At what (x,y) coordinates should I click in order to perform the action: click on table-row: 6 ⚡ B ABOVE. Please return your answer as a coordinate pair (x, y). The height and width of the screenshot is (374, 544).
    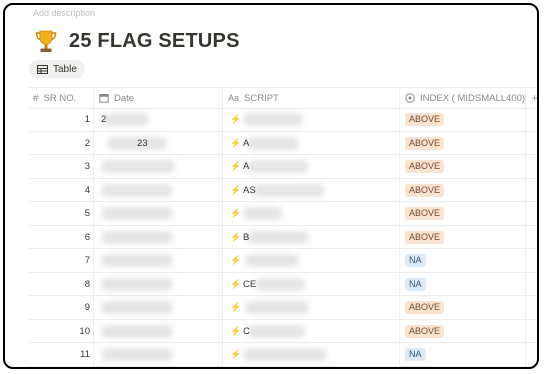
    Looking at the image, I should click on (283, 237).